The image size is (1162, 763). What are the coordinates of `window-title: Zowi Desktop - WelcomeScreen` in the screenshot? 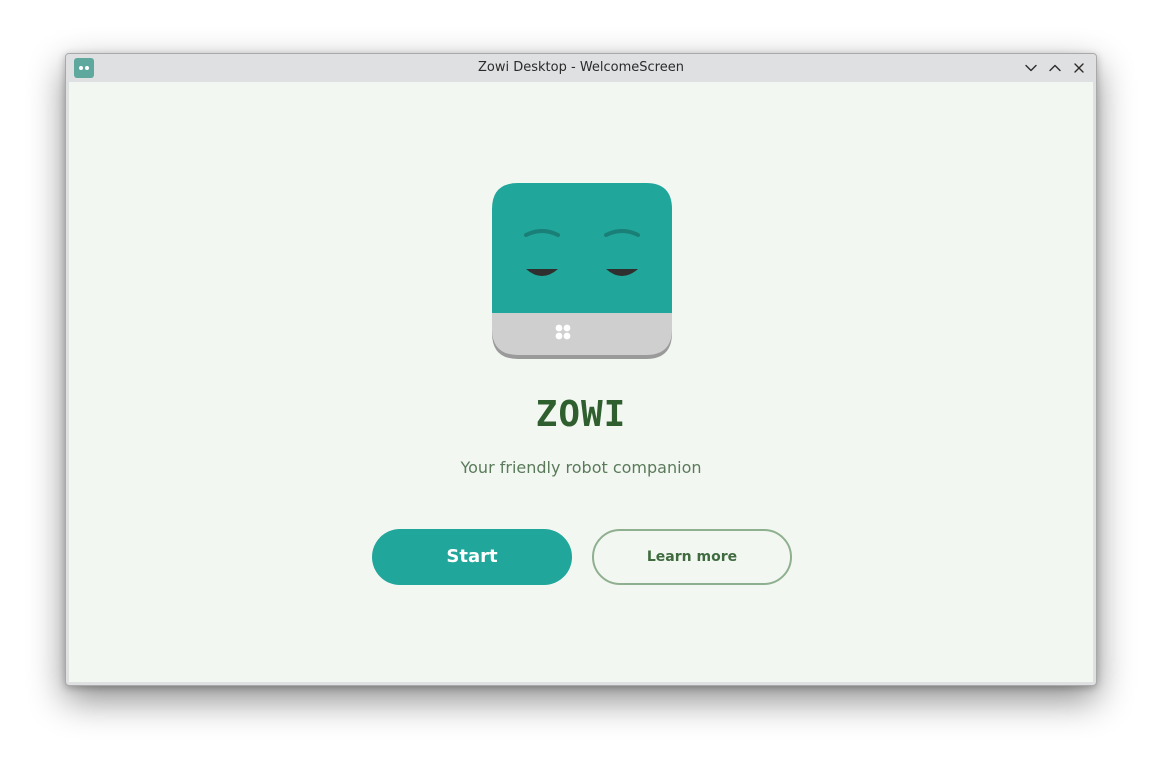 It's located at (581, 67).